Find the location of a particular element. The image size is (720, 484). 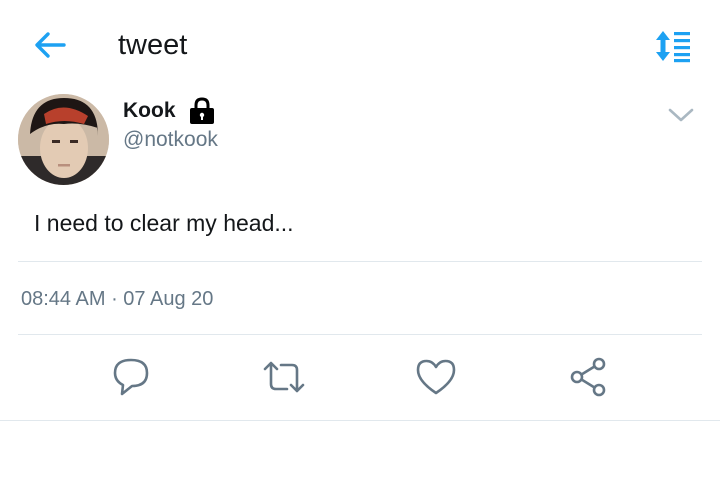

avatar is located at coordinates (63, 139).